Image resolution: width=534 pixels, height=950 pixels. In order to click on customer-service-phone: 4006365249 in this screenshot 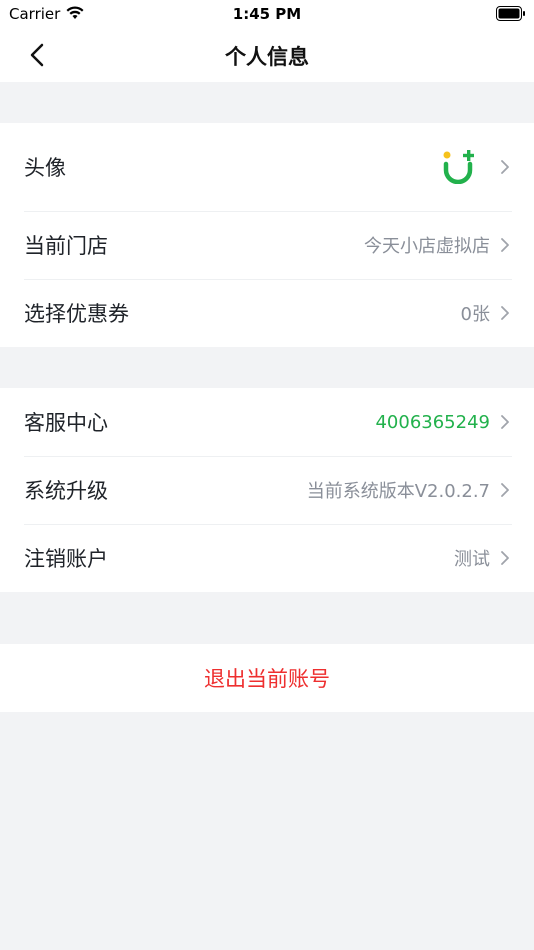, I will do `click(432, 422)`.